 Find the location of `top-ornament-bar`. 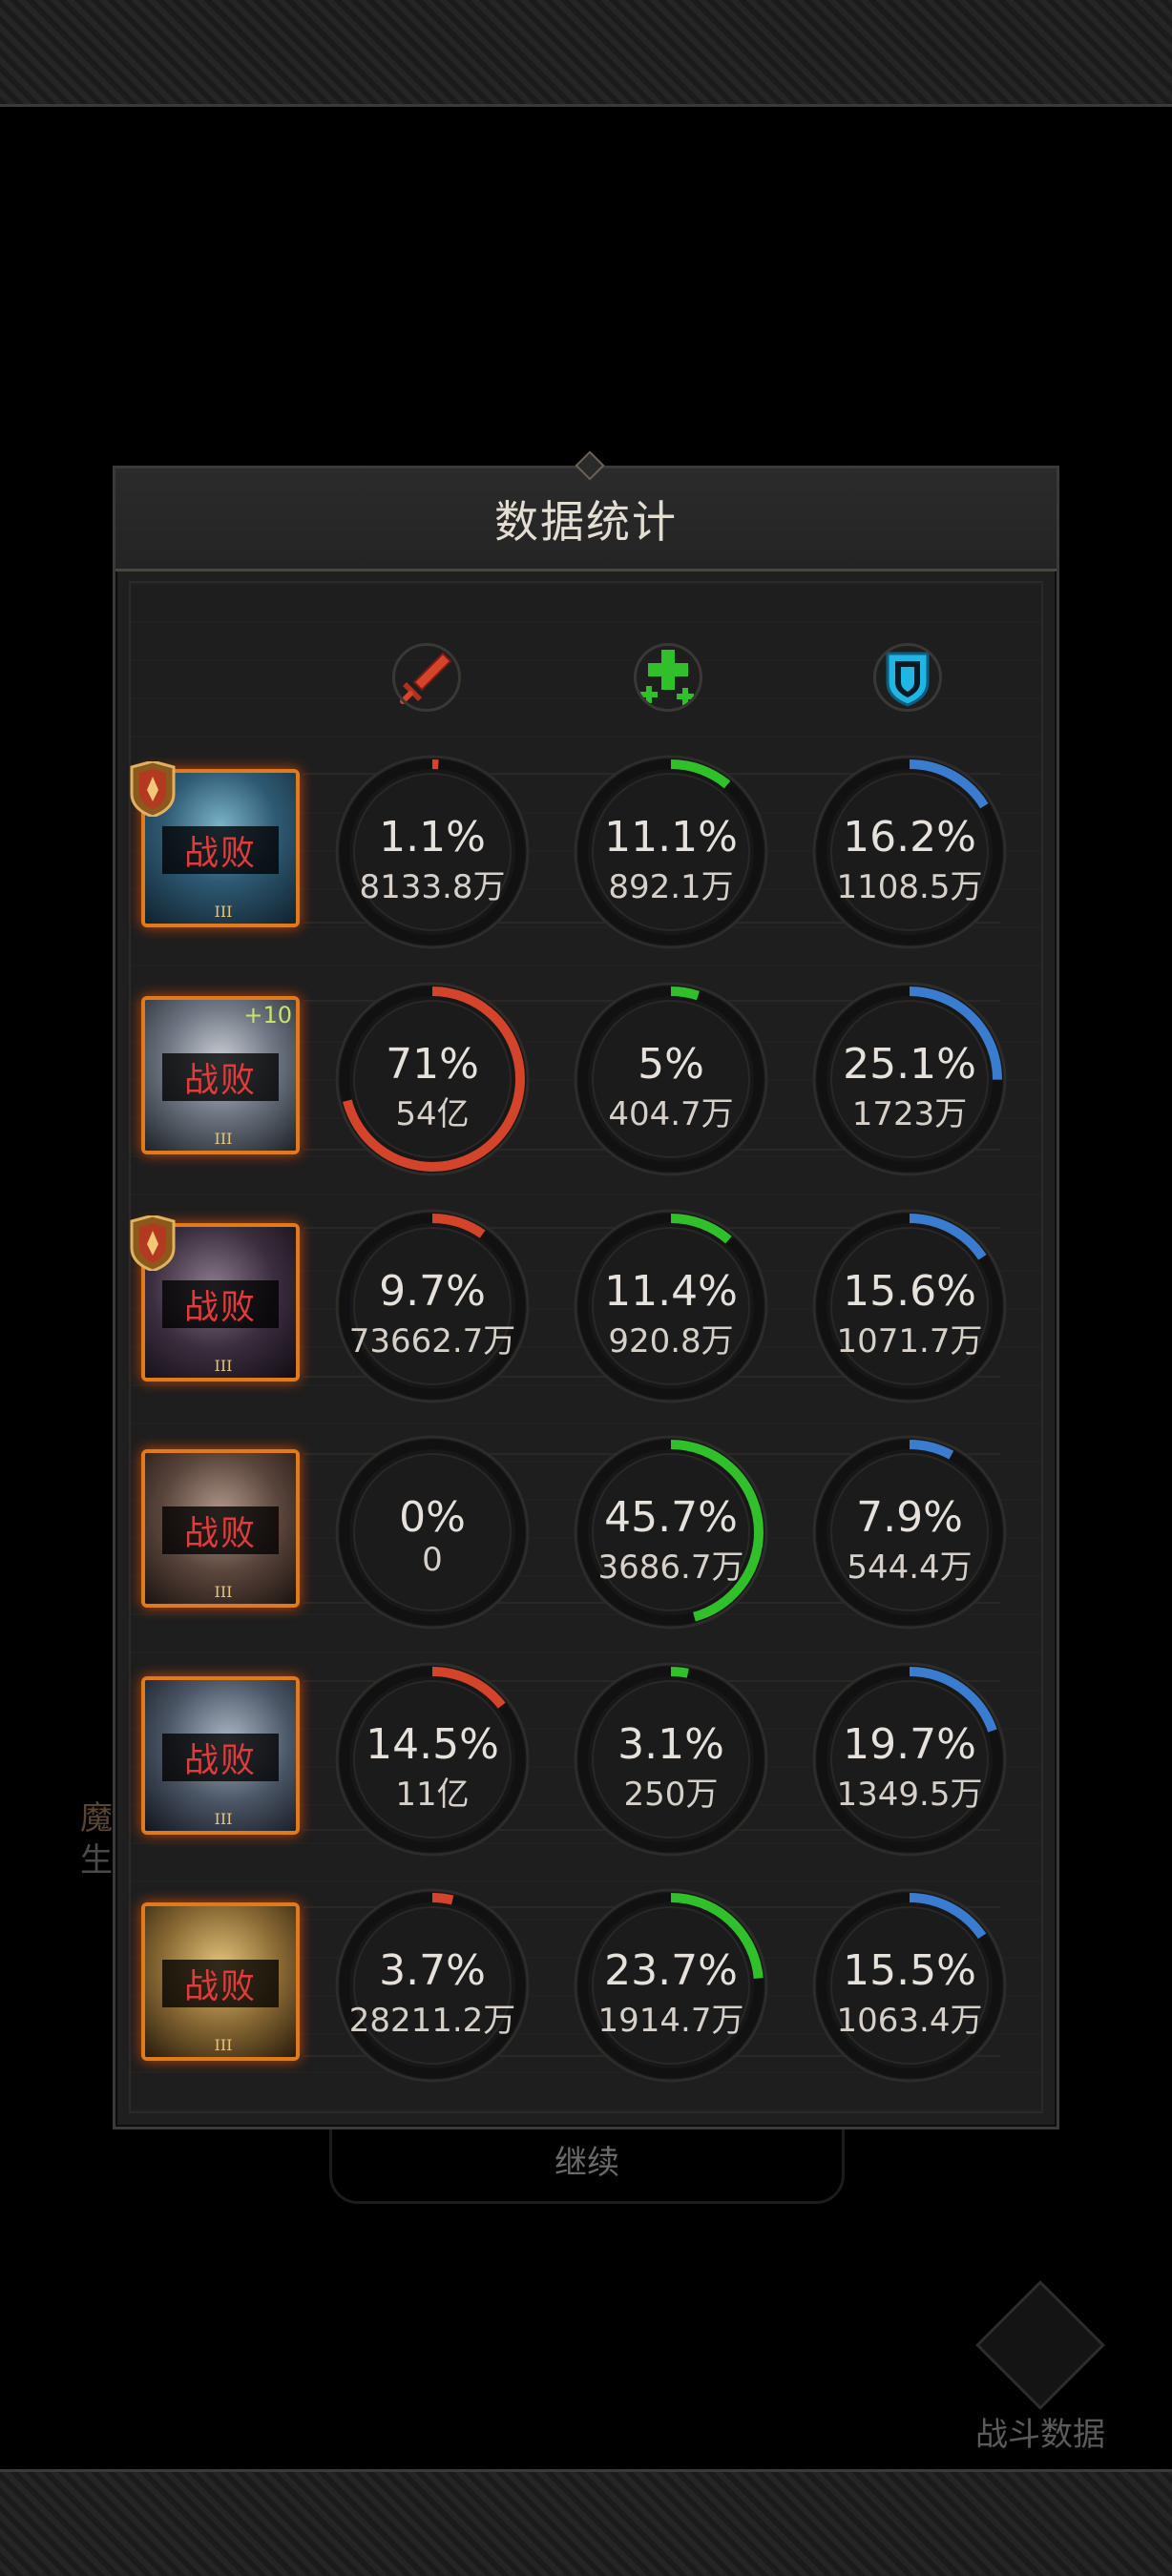

top-ornament-bar is located at coordinates (586, 53).